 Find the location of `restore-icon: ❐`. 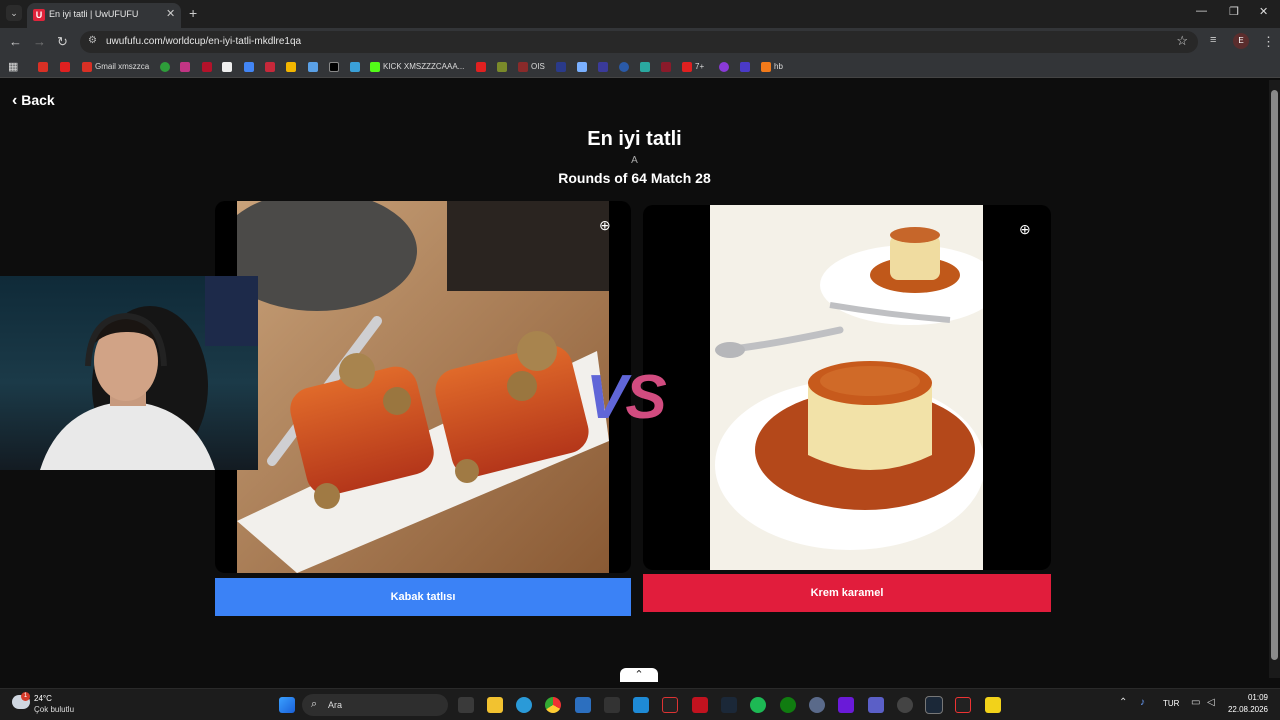

restore-icon: ❐ is located at coordinates (1234, 11).